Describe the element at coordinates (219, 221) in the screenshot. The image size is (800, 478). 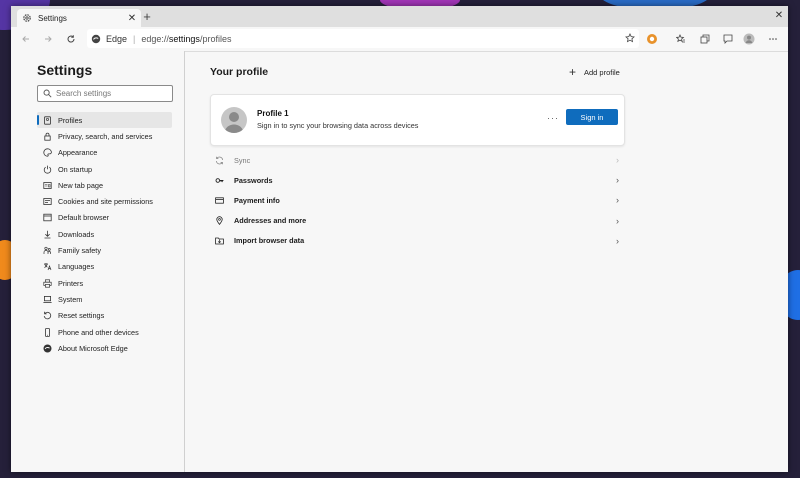
I see `location-icon` at that location.